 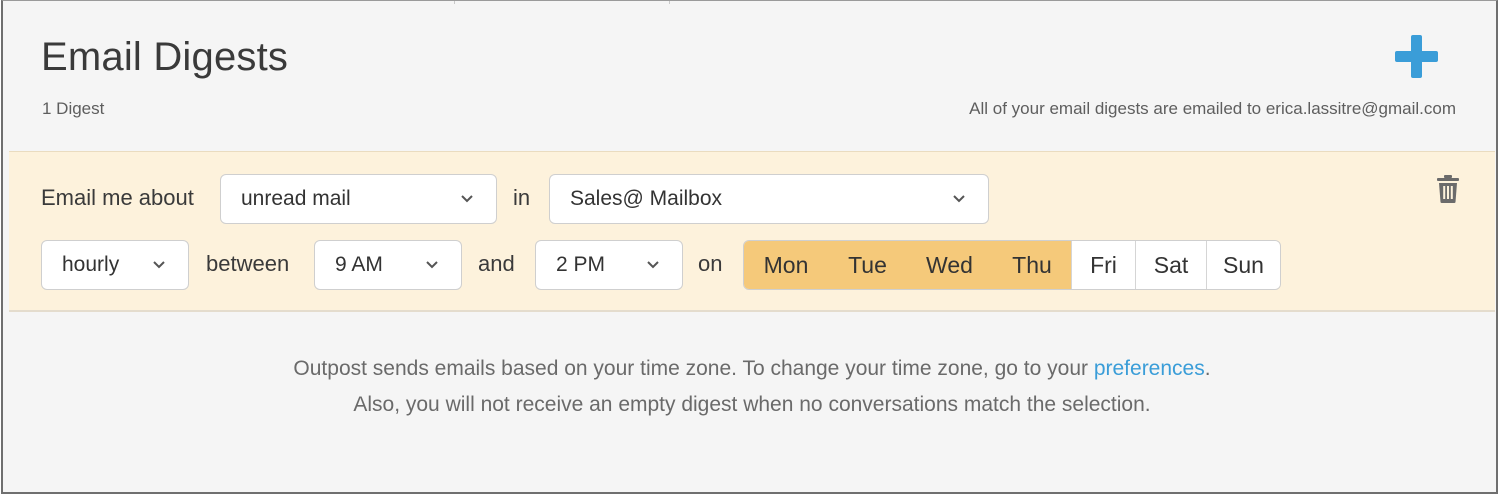 What do you see at coordinates (786, 265) in the screenshot?
I see `day-toggle-mon: Mon` at bounding box center [786, 265].